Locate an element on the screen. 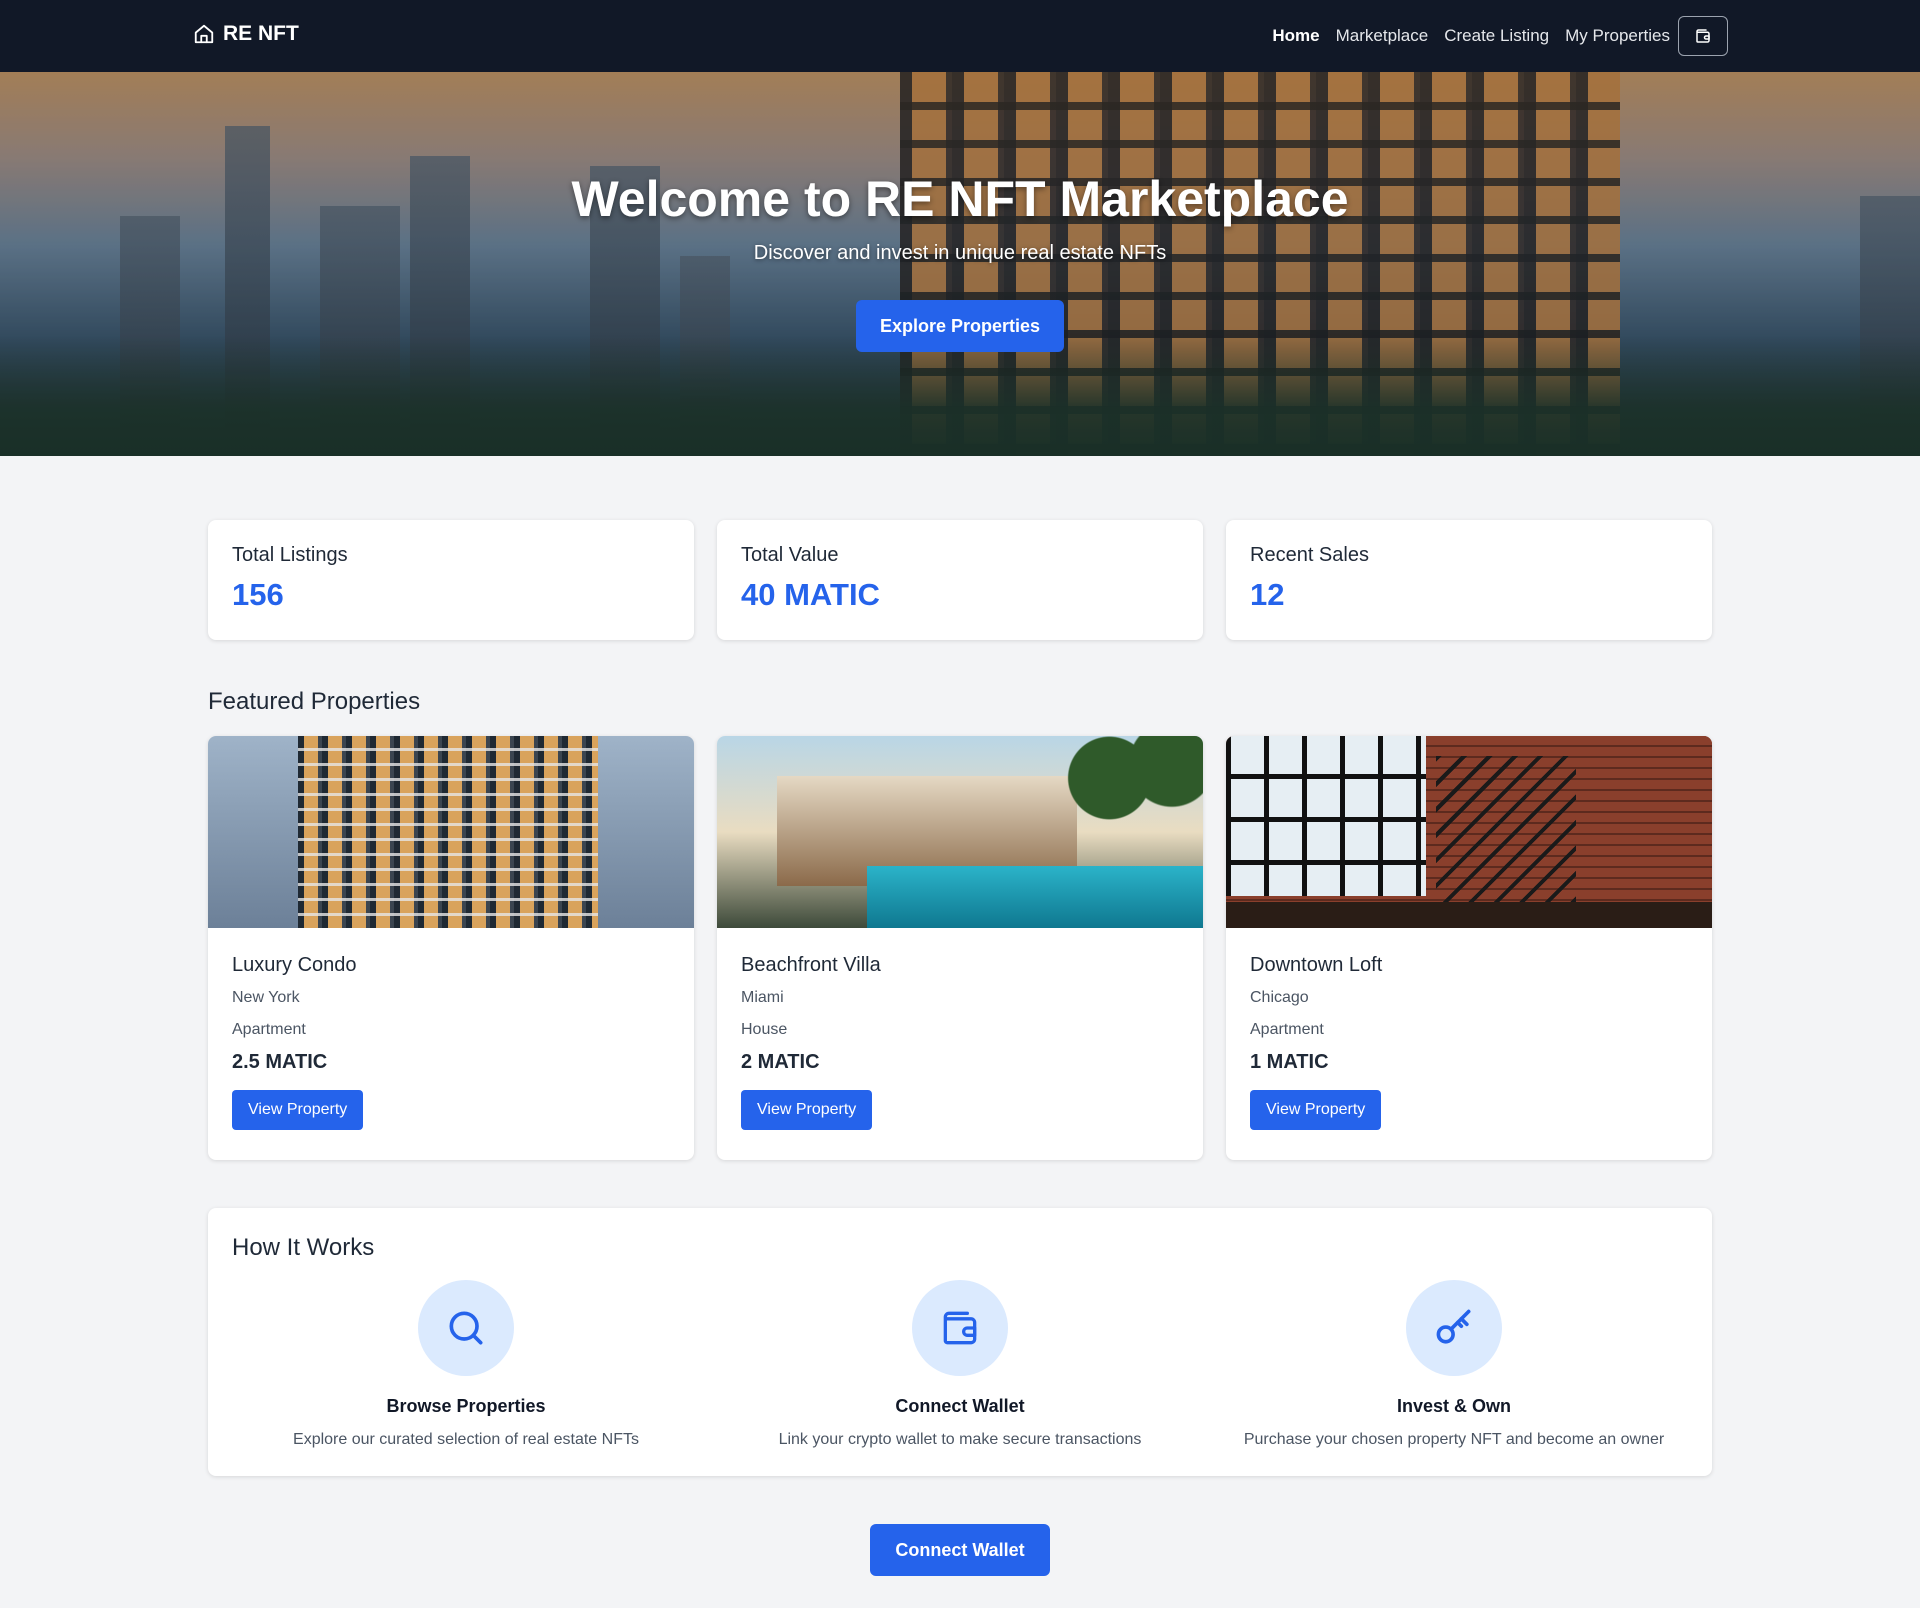 Image resolution: width=1920 pixels, height=1608 pixels. stat-card-total-value: Total Value 40 MATIC is located at coordinates (960, 580).